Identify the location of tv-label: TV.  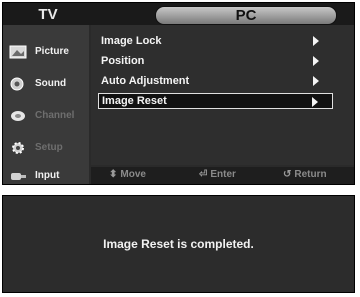
(48, 14).